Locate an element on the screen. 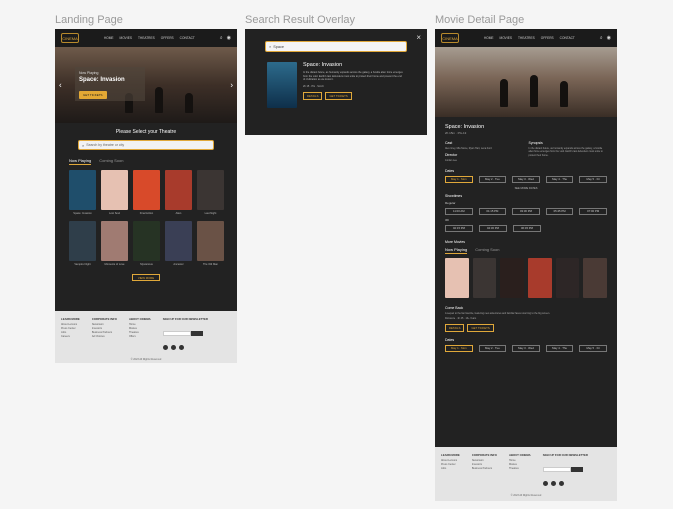 This screenshot has height=509, width=673. footer-link: Ad Choices is located at coordinates (104, 337).